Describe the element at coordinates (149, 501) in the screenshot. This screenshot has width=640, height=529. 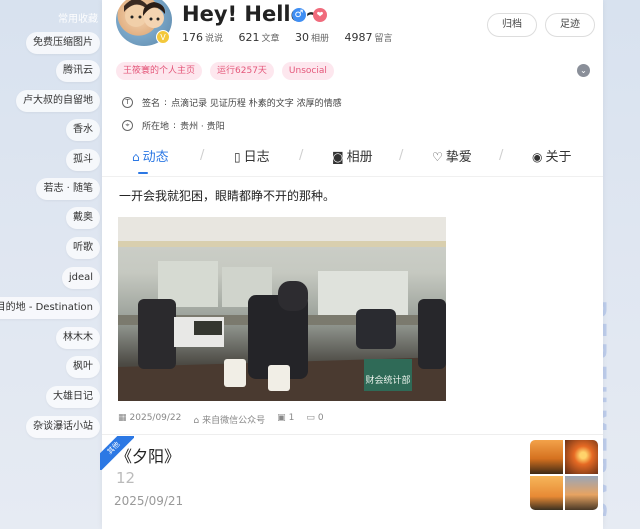
I see `article-date: 2025/09/21` at that location.